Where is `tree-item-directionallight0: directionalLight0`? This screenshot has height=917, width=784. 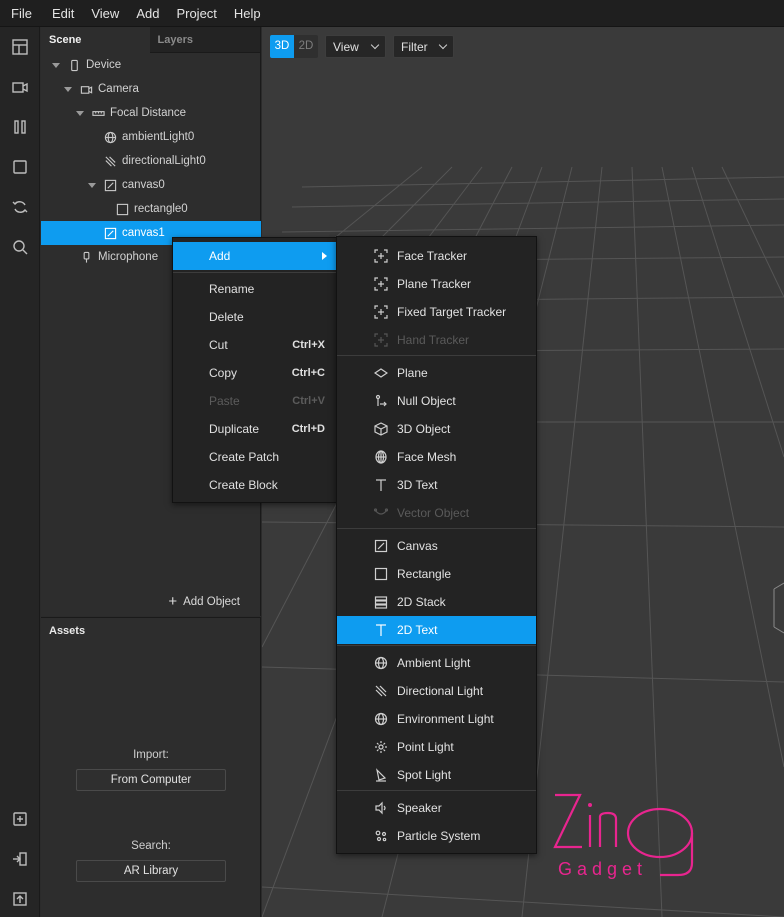
tree-item-directionallight0: directionalLight0 is located at coordinates (151, 161).